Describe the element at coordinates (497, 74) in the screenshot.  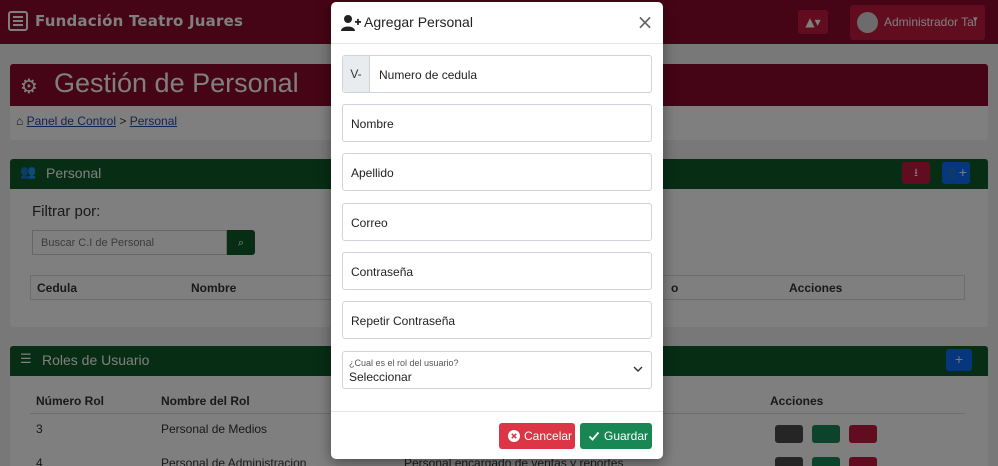
I see `cedula-input-group: V- Numero de cedula` at that location.